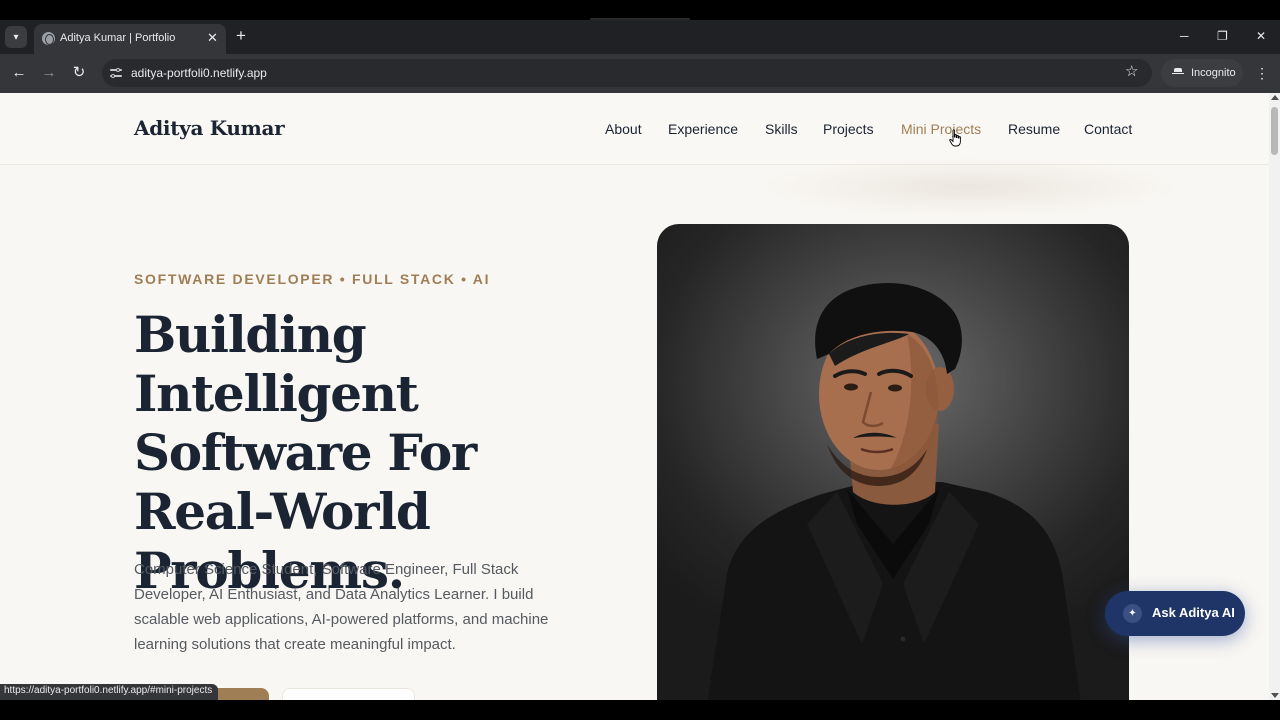  Describe the element at coordinates (19, 73) in the screenshot. I see `back-arrow-icon: ←` at that location.